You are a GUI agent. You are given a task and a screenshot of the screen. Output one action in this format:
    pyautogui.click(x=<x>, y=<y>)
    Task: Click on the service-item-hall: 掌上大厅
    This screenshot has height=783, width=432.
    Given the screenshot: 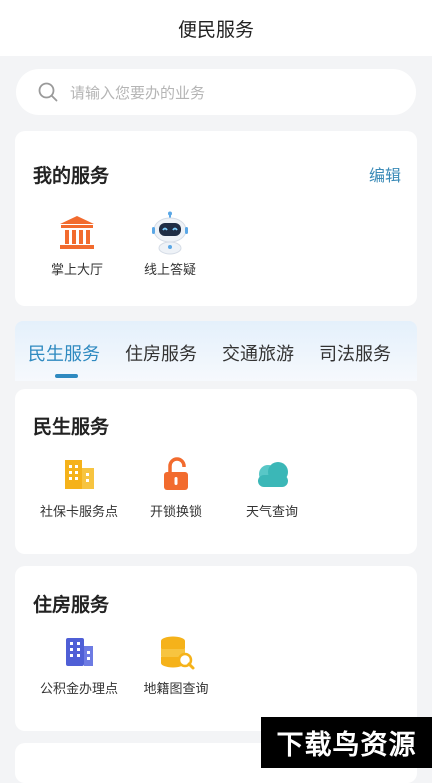 What is the action you would take?
    pyautogui.click(x=77, y=245)
    